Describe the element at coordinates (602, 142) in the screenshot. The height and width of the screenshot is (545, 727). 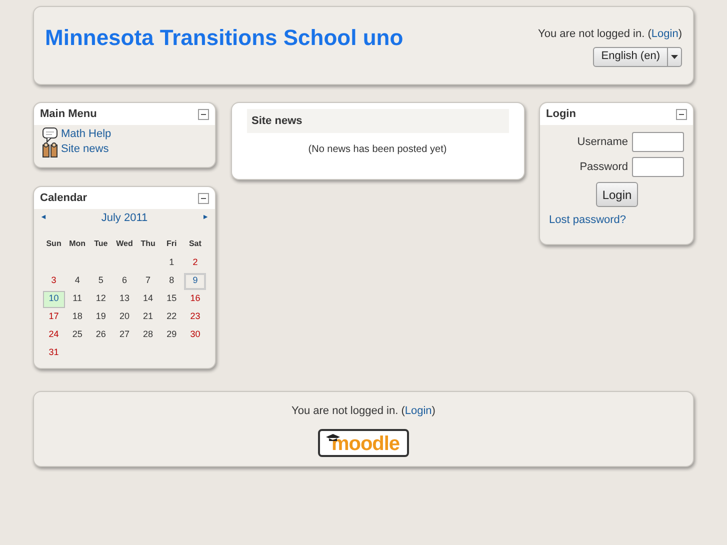
I see `username-label: Username` at that location.